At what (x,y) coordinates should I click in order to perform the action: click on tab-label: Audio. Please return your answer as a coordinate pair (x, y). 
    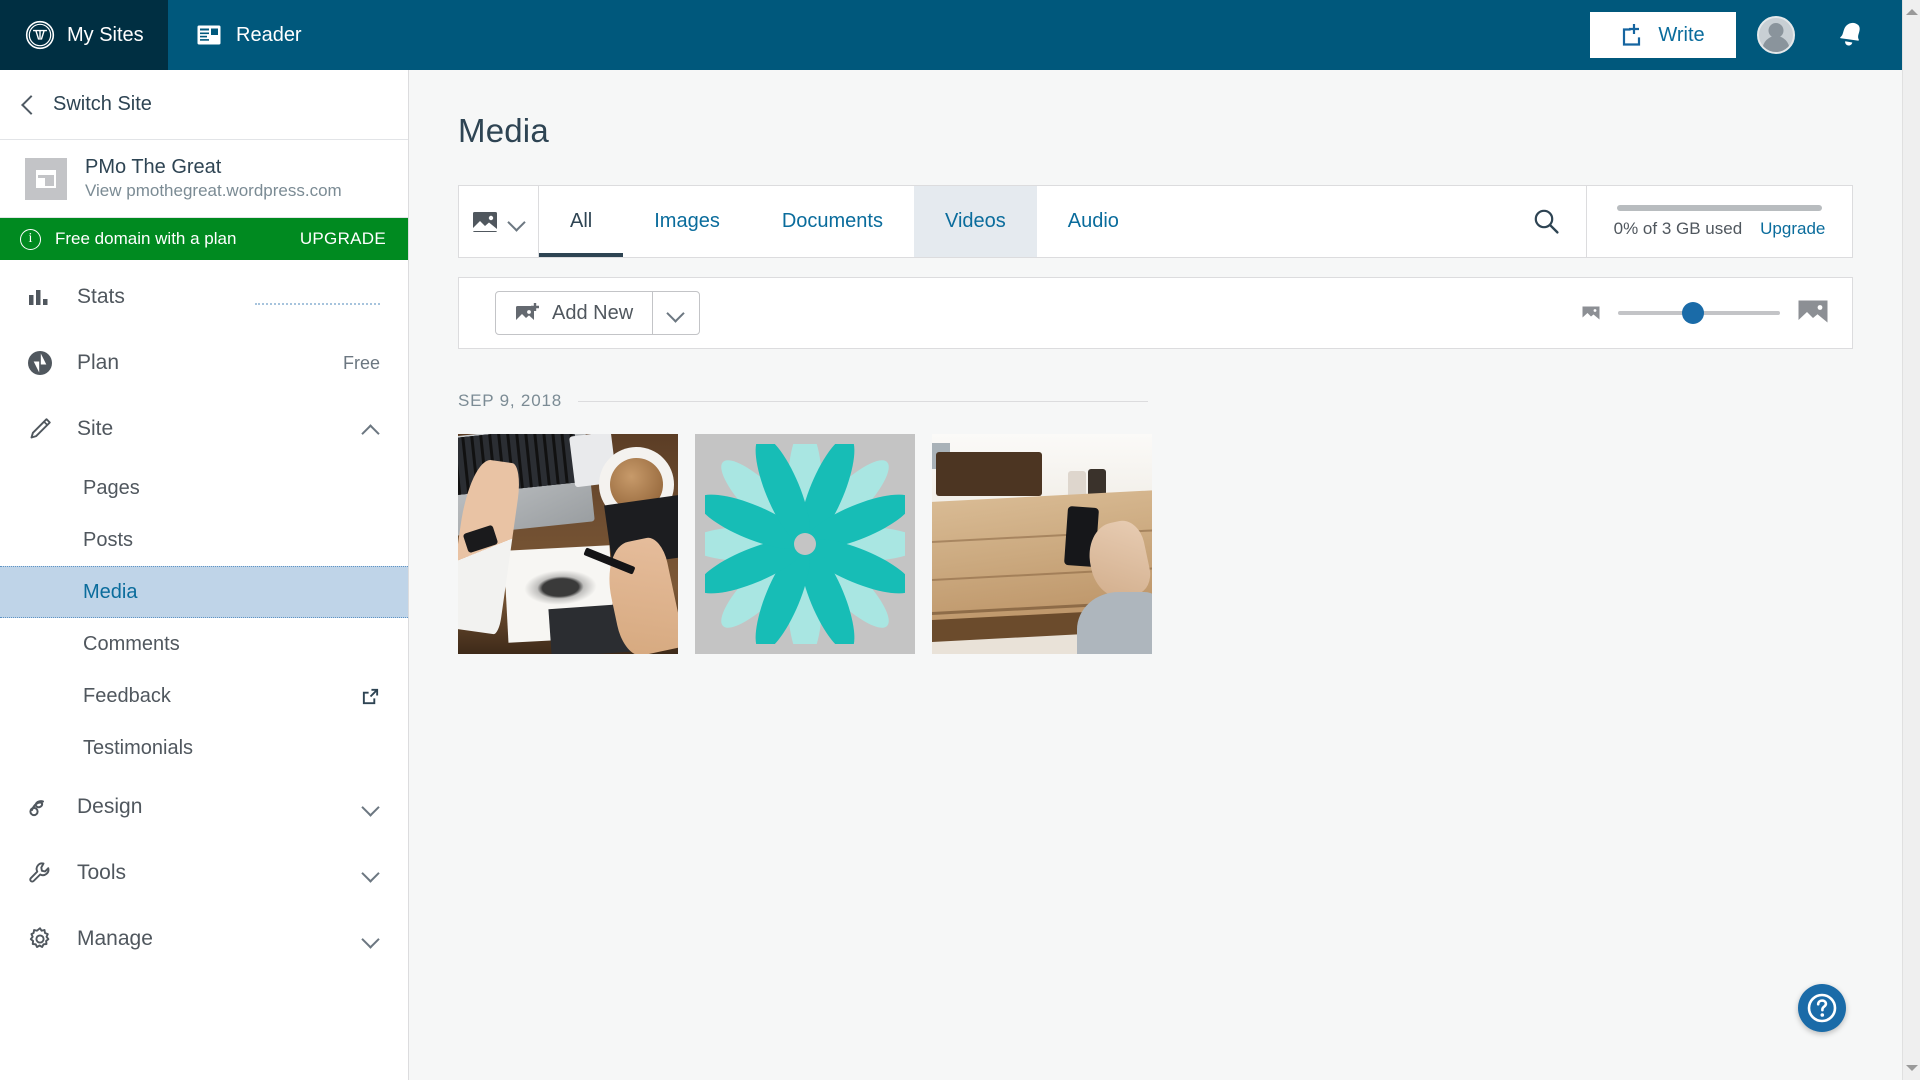
    Looking at the image, I should click on (1093, 221).